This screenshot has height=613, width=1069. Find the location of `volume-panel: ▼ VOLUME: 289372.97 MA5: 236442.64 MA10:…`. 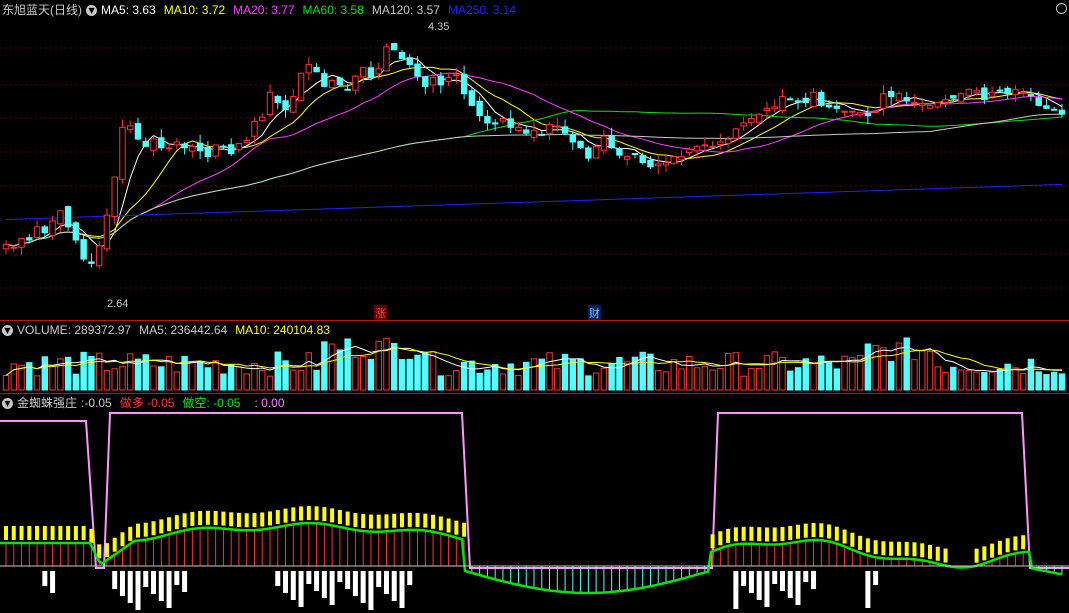

volume-panel: ▼ VOLUME: 289372.97 MA5: 236442.64 MA10:… is located at coordinates (534, 356).